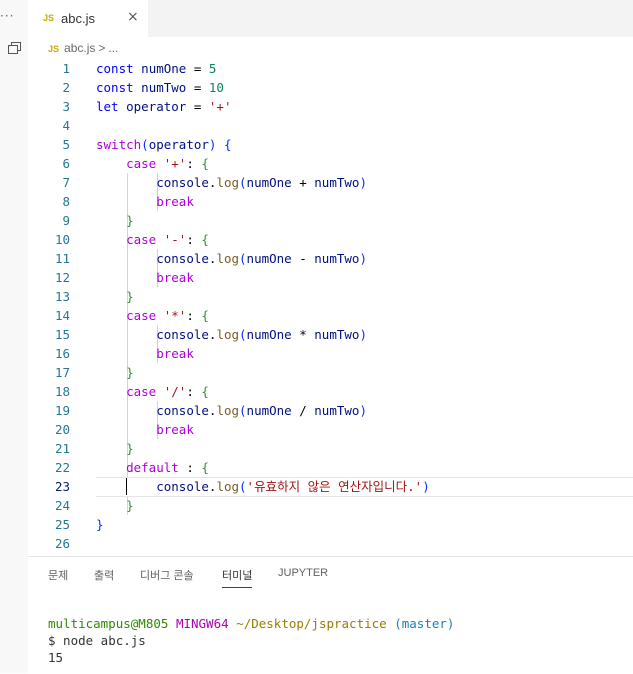 The width and height of the screenshot is (633, 674). What do you see at coordinates (62, 486) in the screenshot?
I see `line-number: 23` at bounding box center [62, 486].